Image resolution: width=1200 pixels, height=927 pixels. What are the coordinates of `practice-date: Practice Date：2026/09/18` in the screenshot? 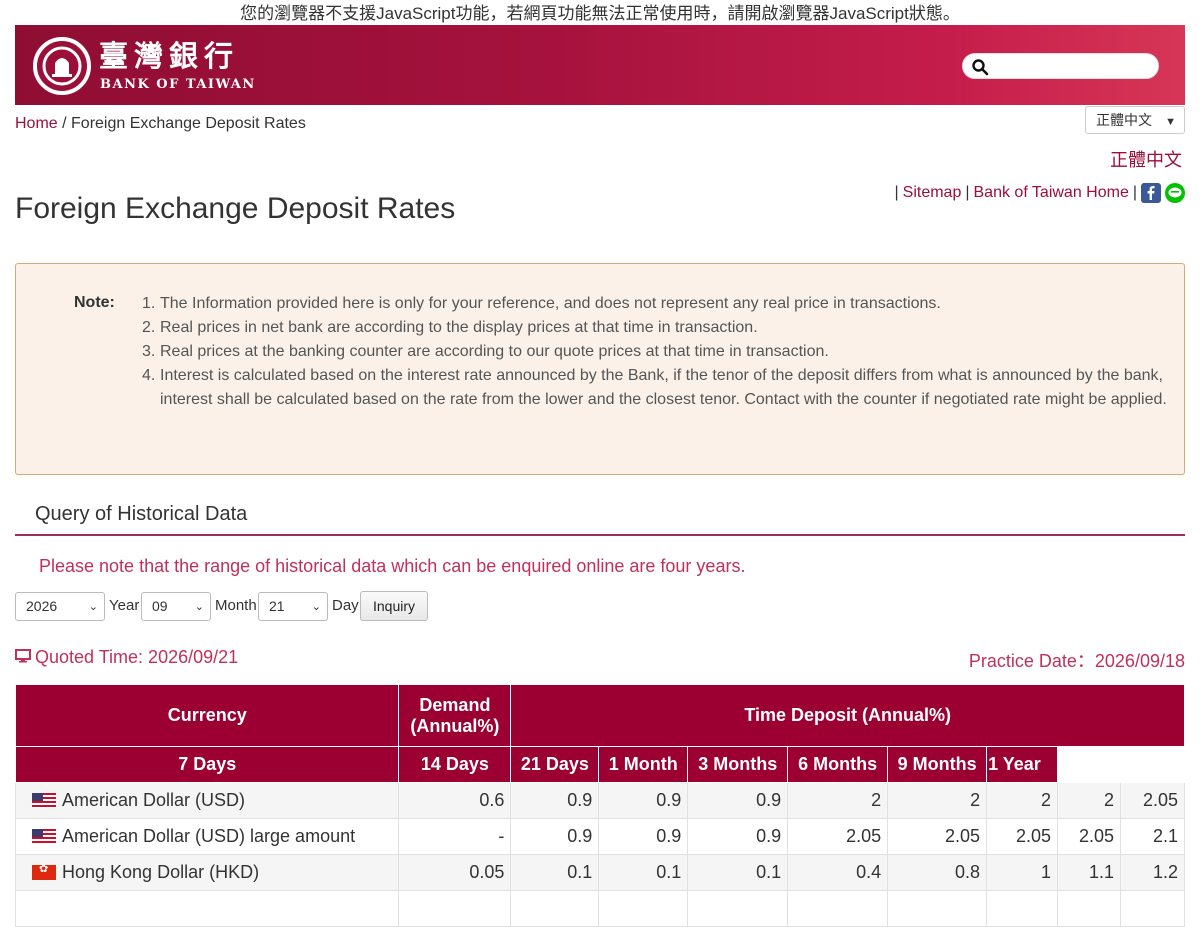 It's located at (1076, 661).